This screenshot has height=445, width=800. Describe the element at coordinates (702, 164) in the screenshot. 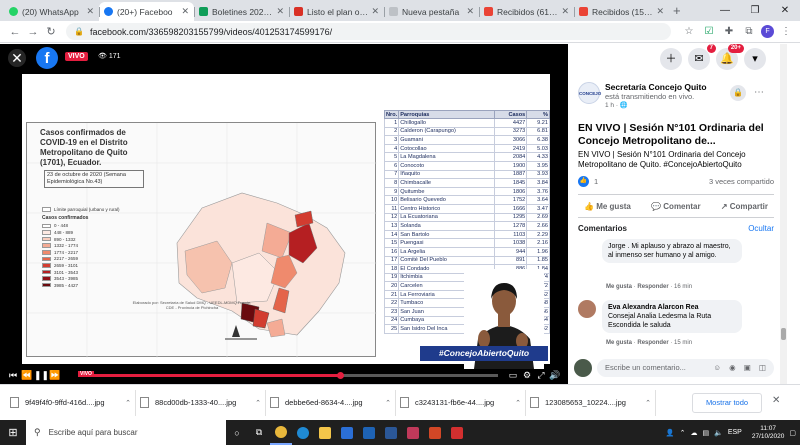

I see `hashtag-link: #ConcejoAbiertoQuito` at that location.